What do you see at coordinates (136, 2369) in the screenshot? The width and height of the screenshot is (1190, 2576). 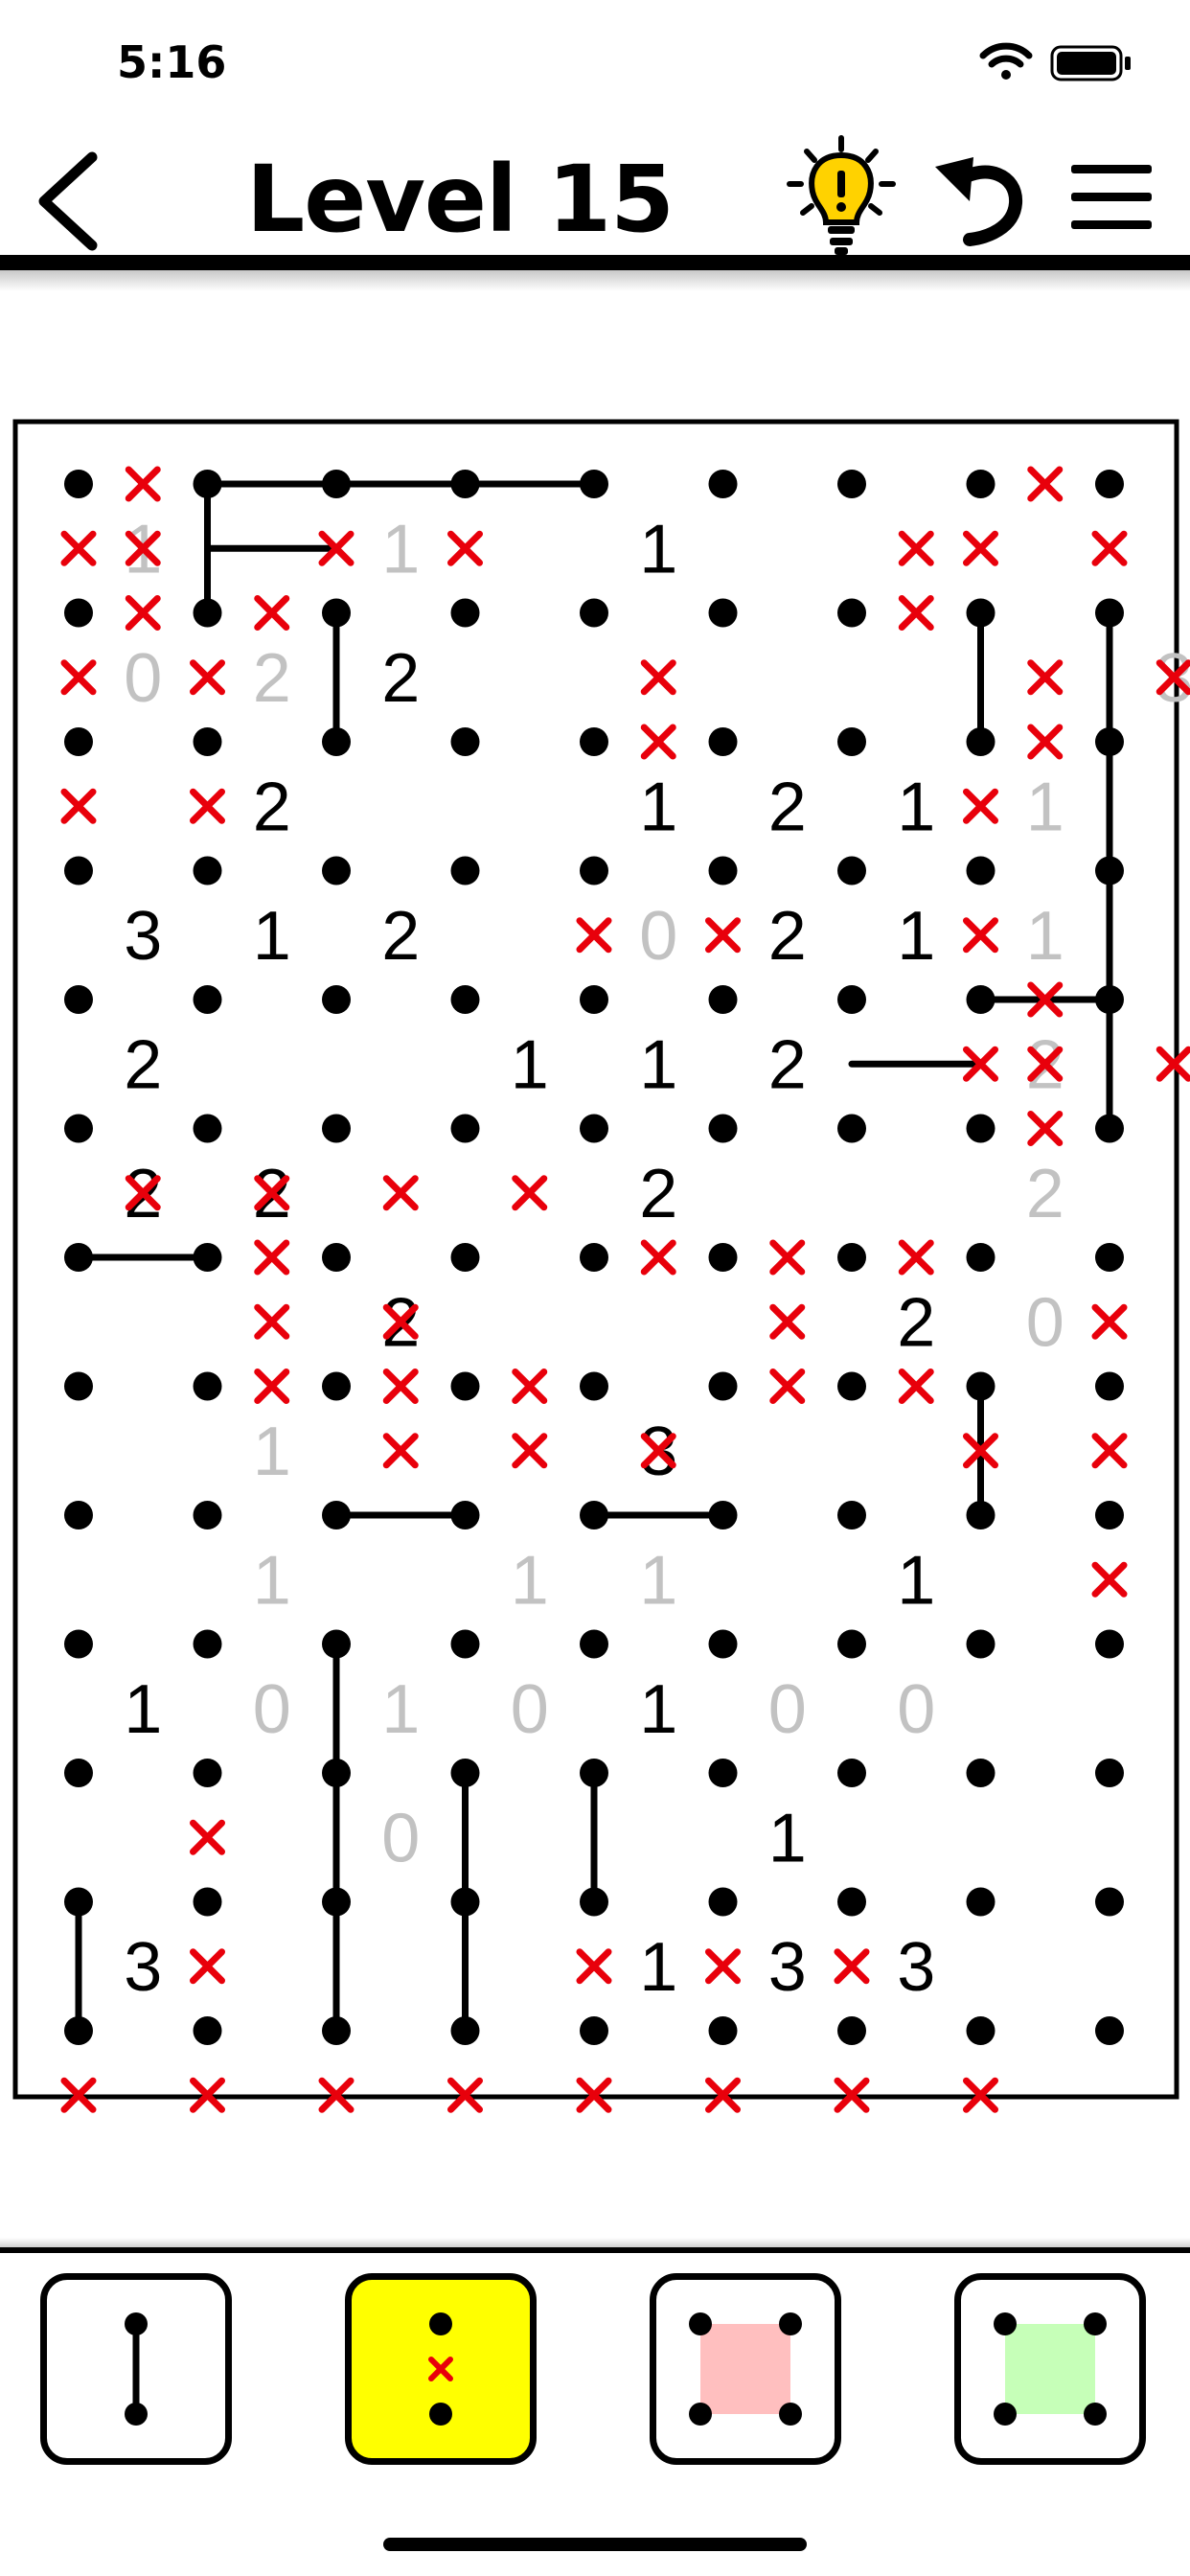 I see `line-tool-button` at bounding box center [136, 2369].